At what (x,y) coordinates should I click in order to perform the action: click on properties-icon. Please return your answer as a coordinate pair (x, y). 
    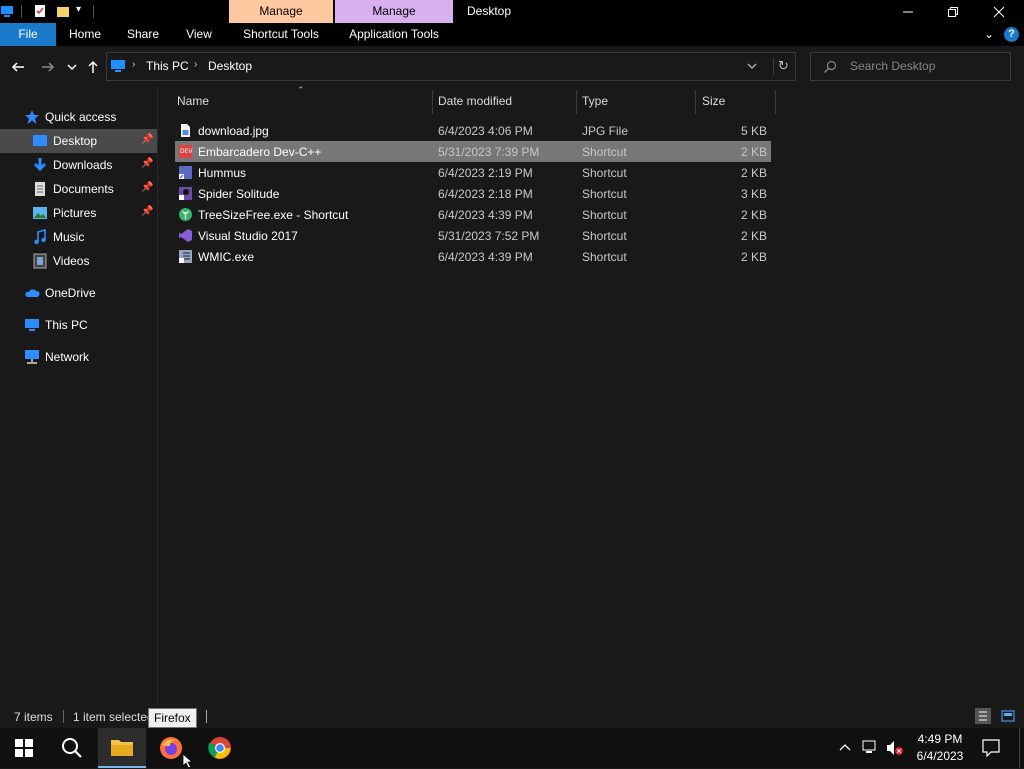
    Looking at the image, I should click on (40, 11).